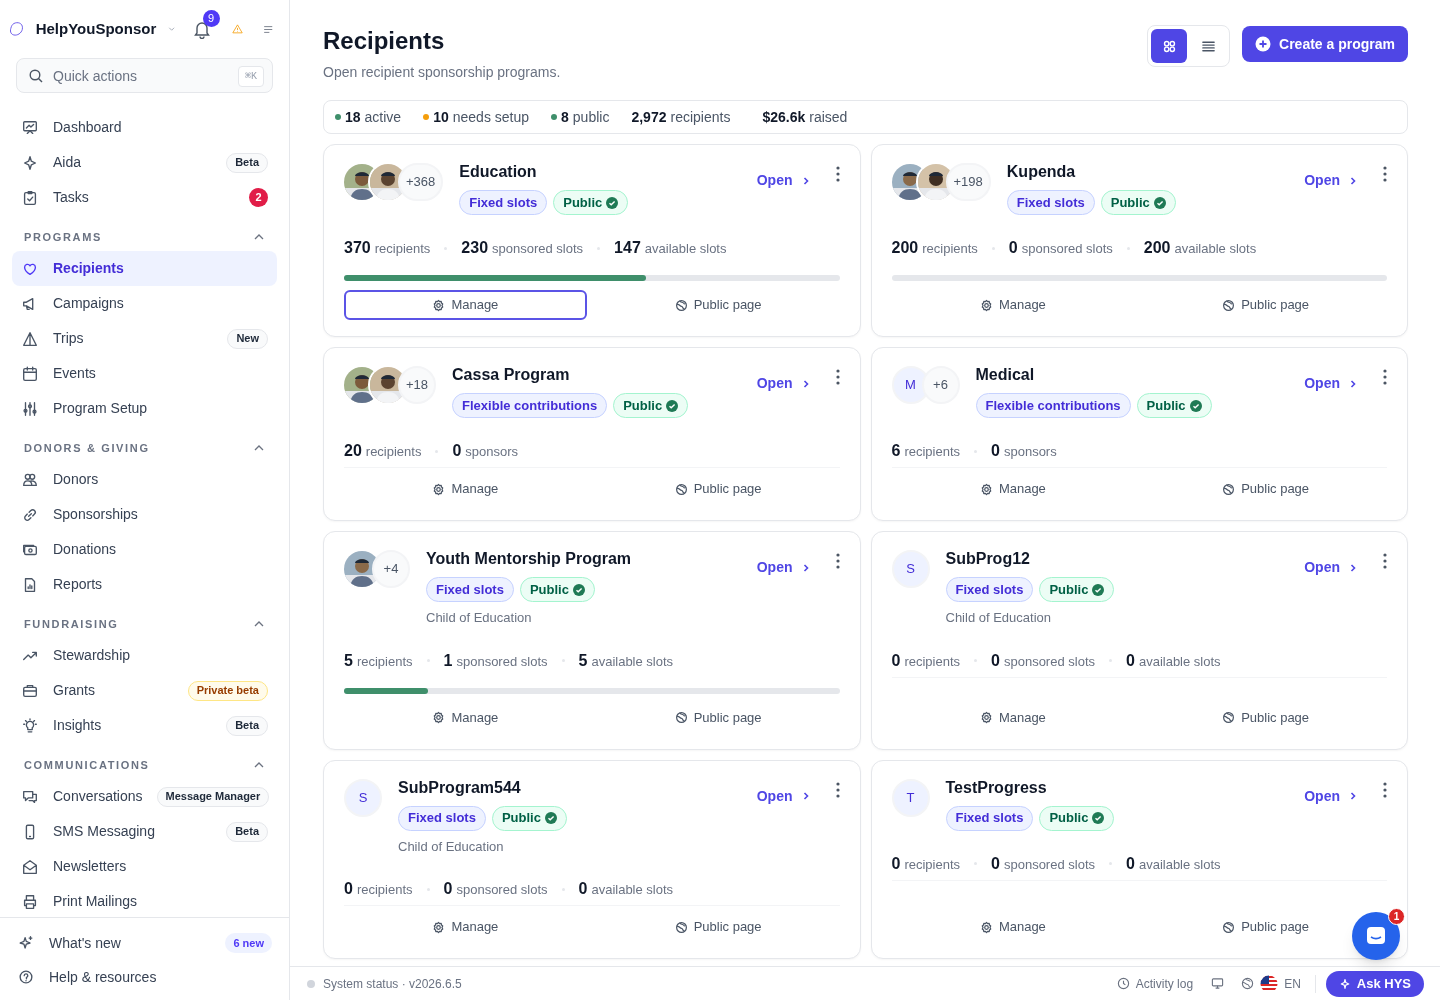 This screenshot has height=1000, width=1440. I want to click on nav-item: Help & resources, so click(144, 977).